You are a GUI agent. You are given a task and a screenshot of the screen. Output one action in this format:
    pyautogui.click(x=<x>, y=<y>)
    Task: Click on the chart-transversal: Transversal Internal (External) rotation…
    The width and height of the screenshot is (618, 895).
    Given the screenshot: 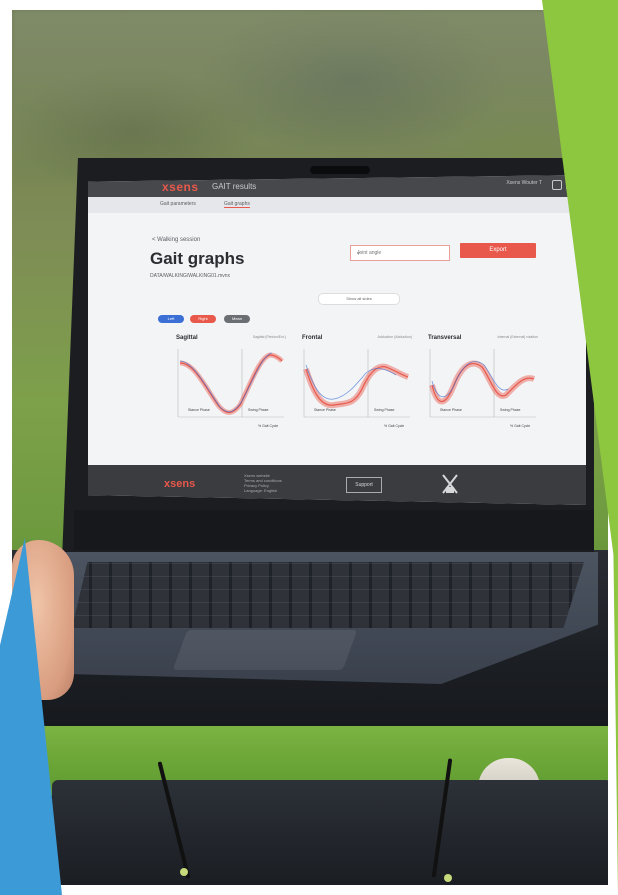 What is the action you would take?
    pyautogui.click(x=482, y=385)
    